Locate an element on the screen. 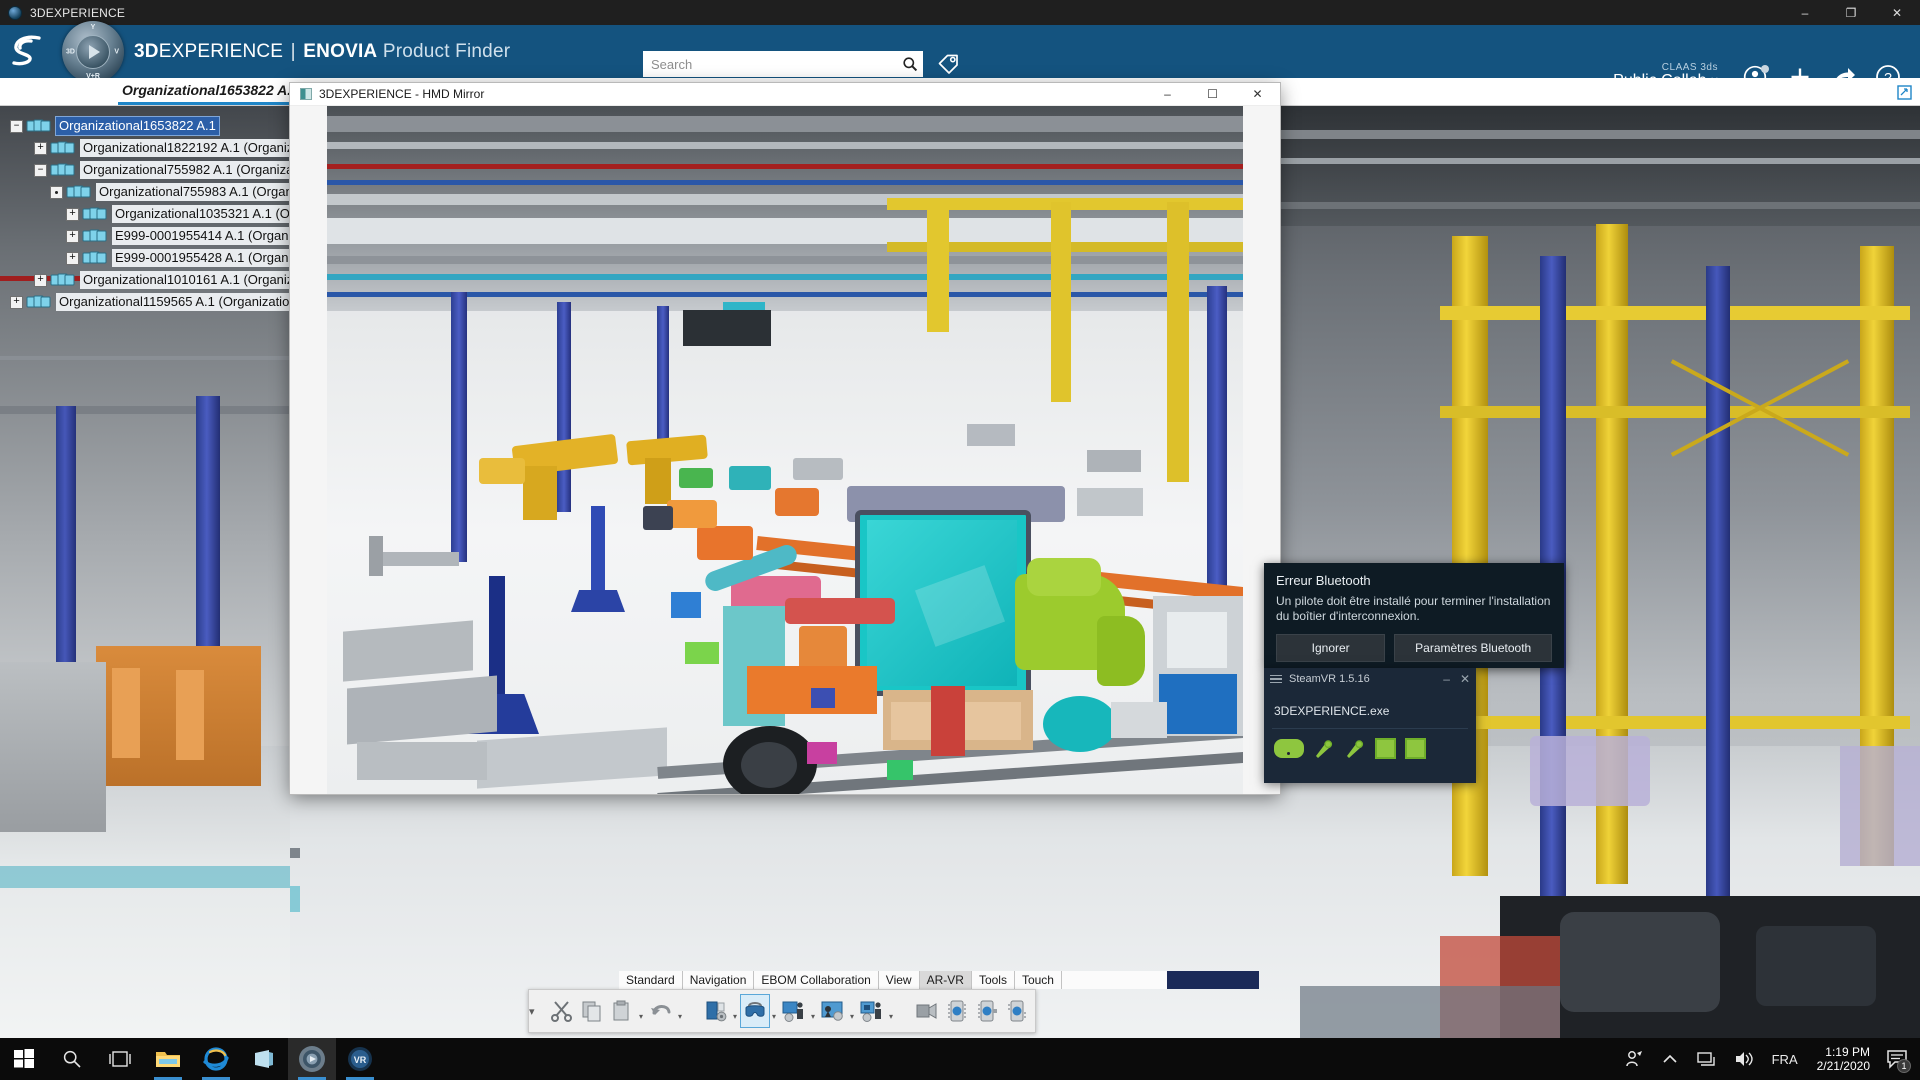  search-input is located at coordinates (770, 64).